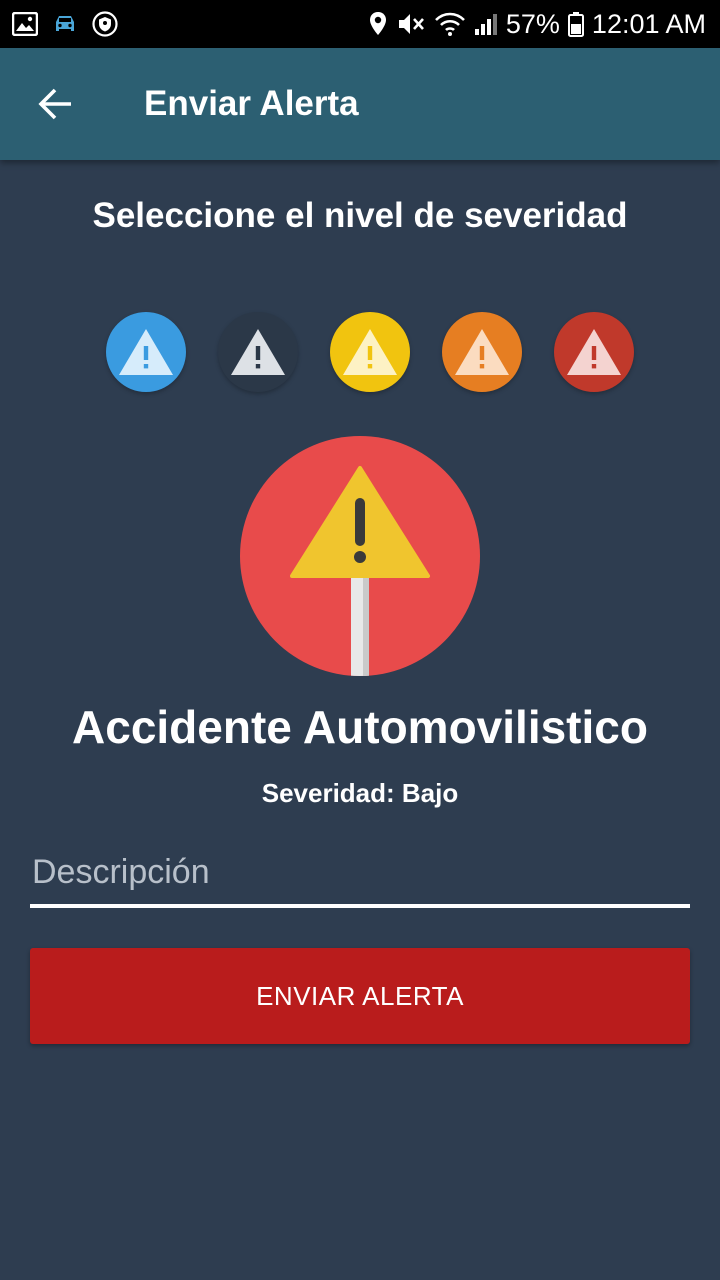 The image size is (720, 1280). What do you see at coordinates (360, 996) in the screenshot?
I see `send-alert-button: ENVIAR ALERTA` at bounding box center [360, 996].